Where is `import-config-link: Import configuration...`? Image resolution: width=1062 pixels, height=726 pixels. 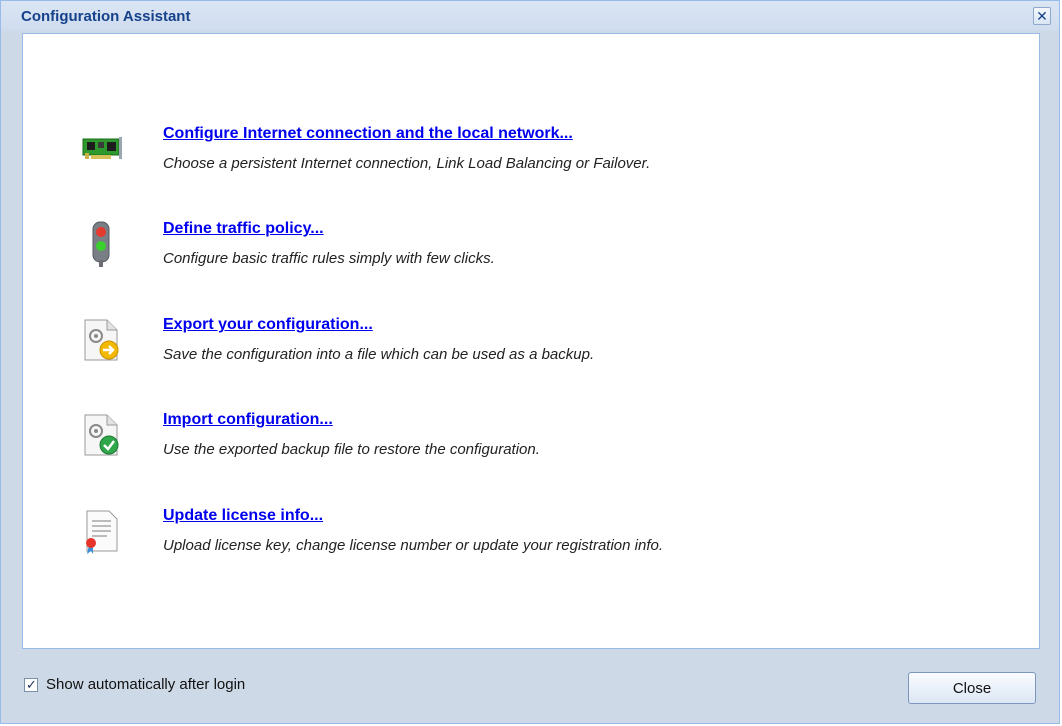
import-config-link: Import configuration... is located at coordinates (248, 420).